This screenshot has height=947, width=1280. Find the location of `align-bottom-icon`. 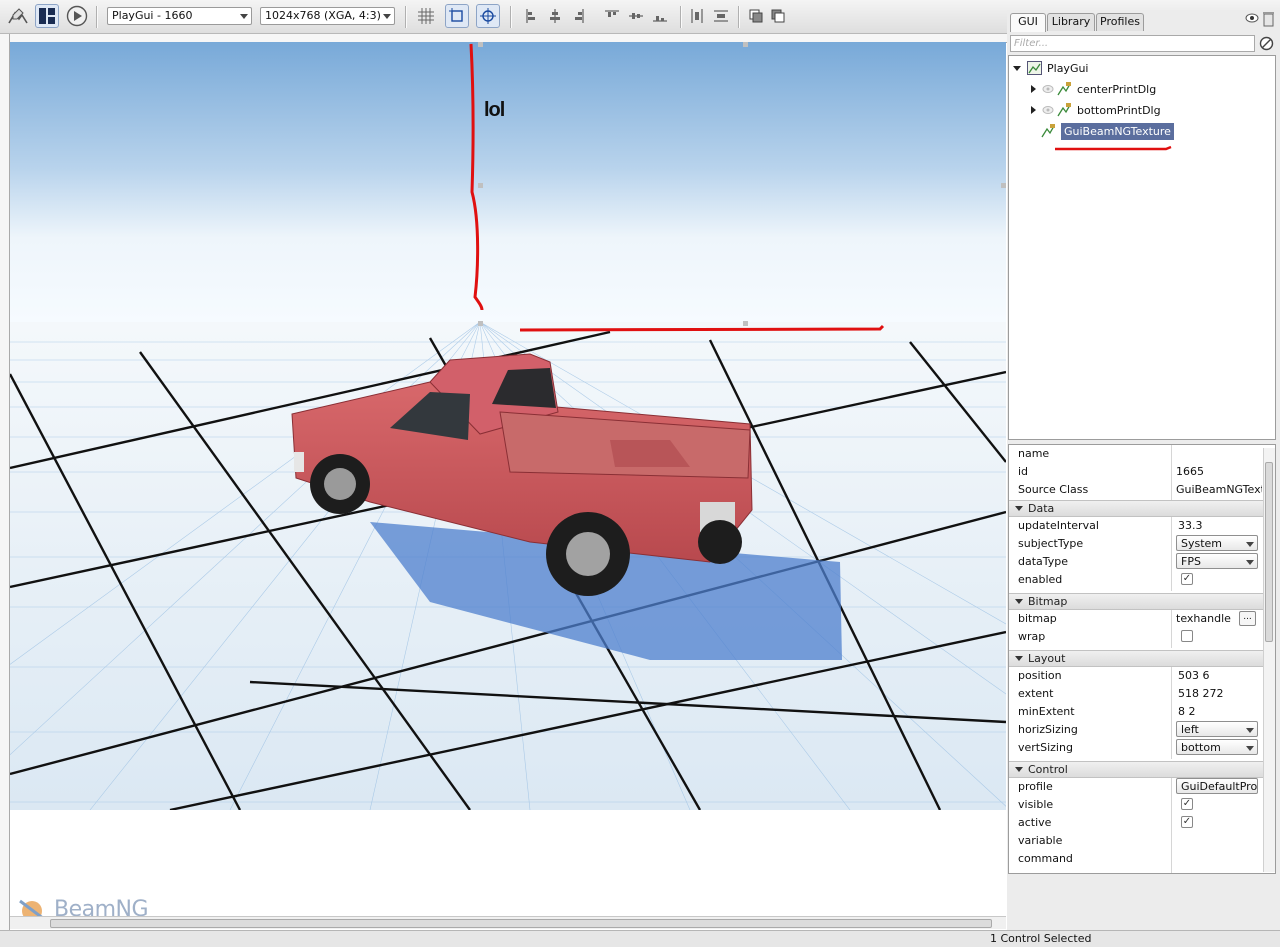

align-bottom-icon is located at coordinates (660, 16).